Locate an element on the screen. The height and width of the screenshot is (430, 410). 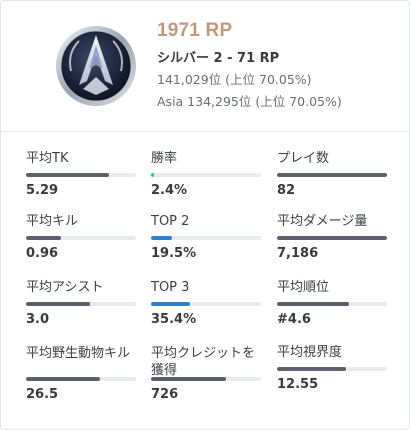
stat-avg-credits: 平均クレジットを獲得 726 is located at coordinates (206, 376).